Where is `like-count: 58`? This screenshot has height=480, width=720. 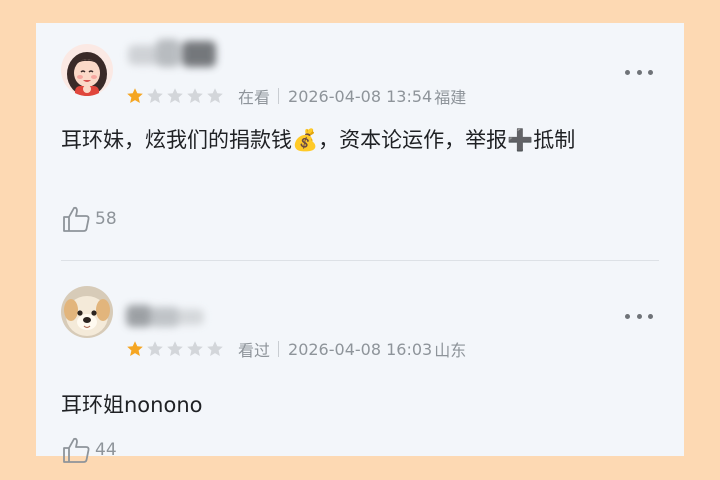
like-count: 58 is located at coordinates (106, 219).